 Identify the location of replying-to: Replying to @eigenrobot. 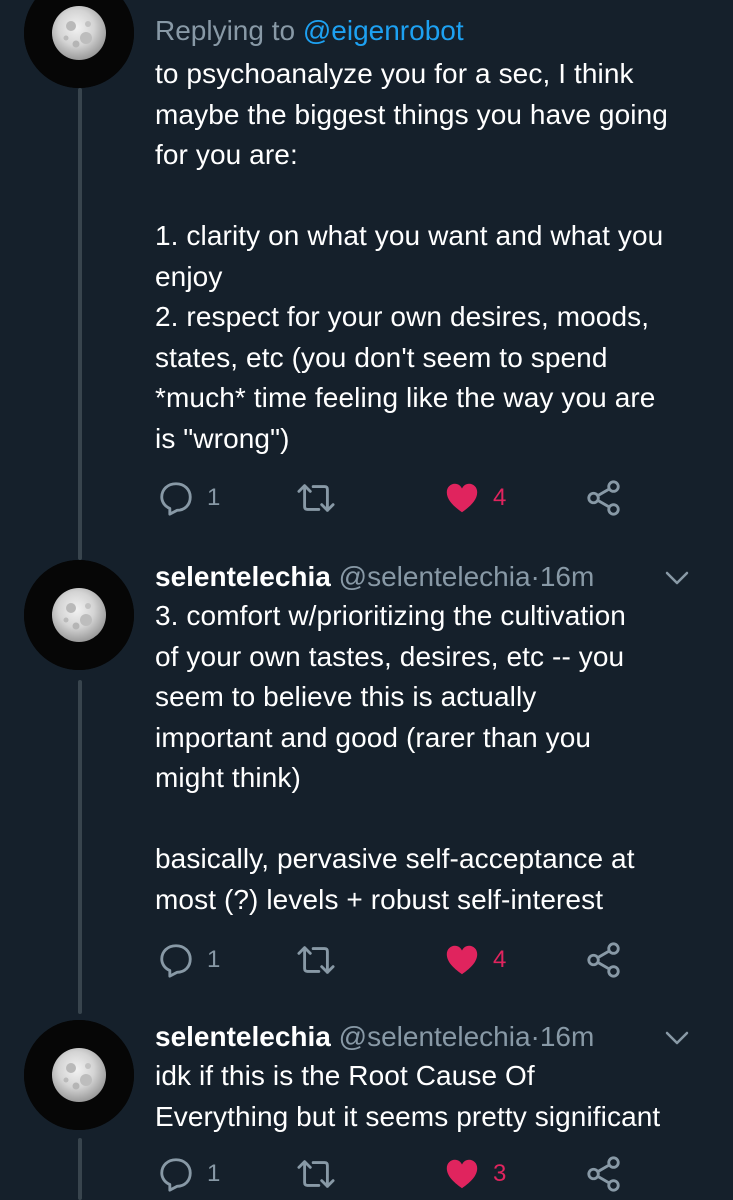
(434, 31).